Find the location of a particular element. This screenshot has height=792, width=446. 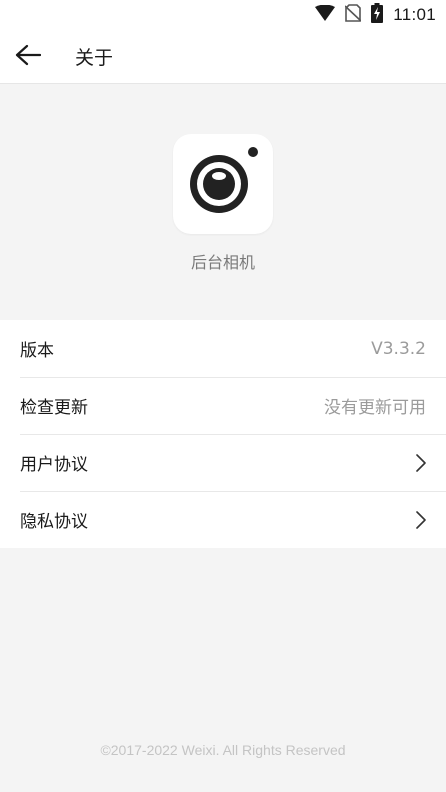

app-icon is located at coordinates (223, 184).